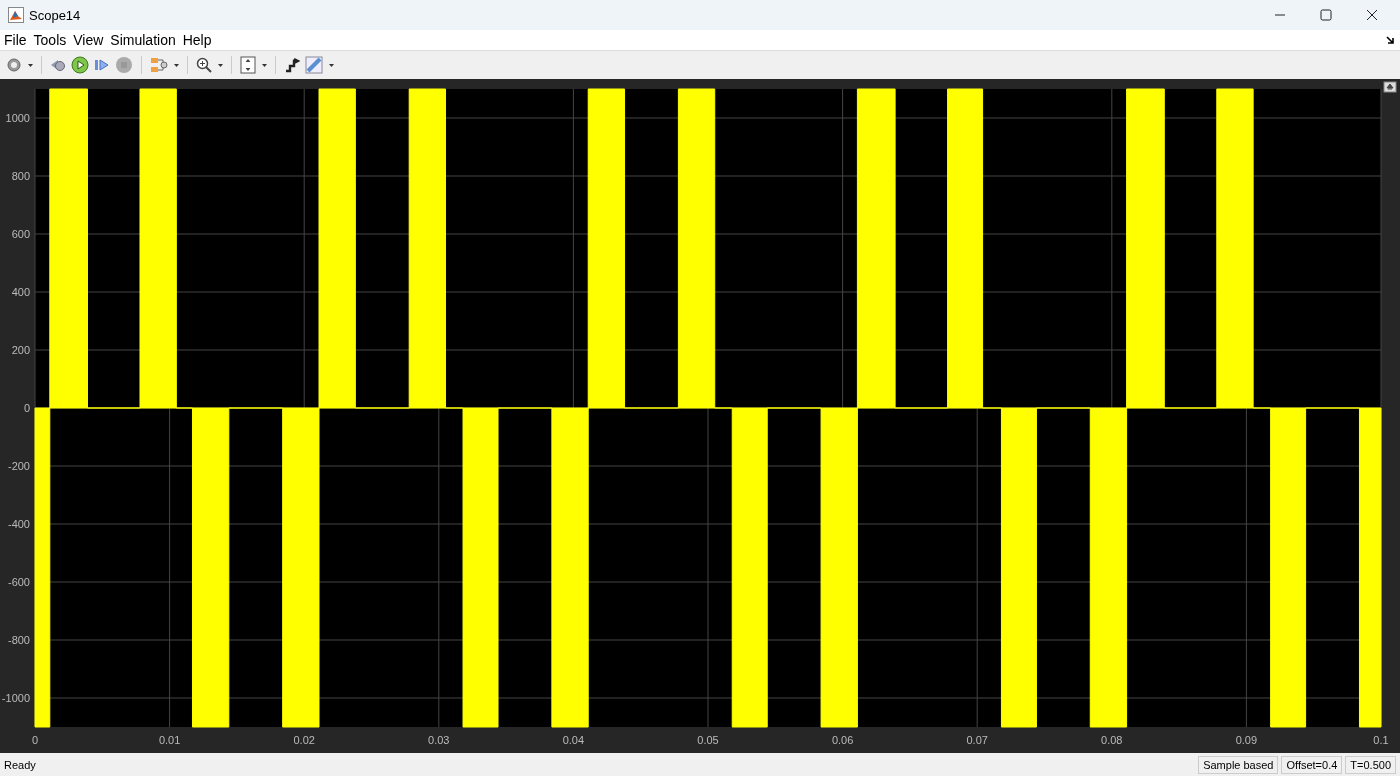 The width and height of the screenshot is (1400, 776). What do you see at coordinates (26, 408) in the screenshot?
I see `y-tick-label: 0` at bounding box center [26, 408].